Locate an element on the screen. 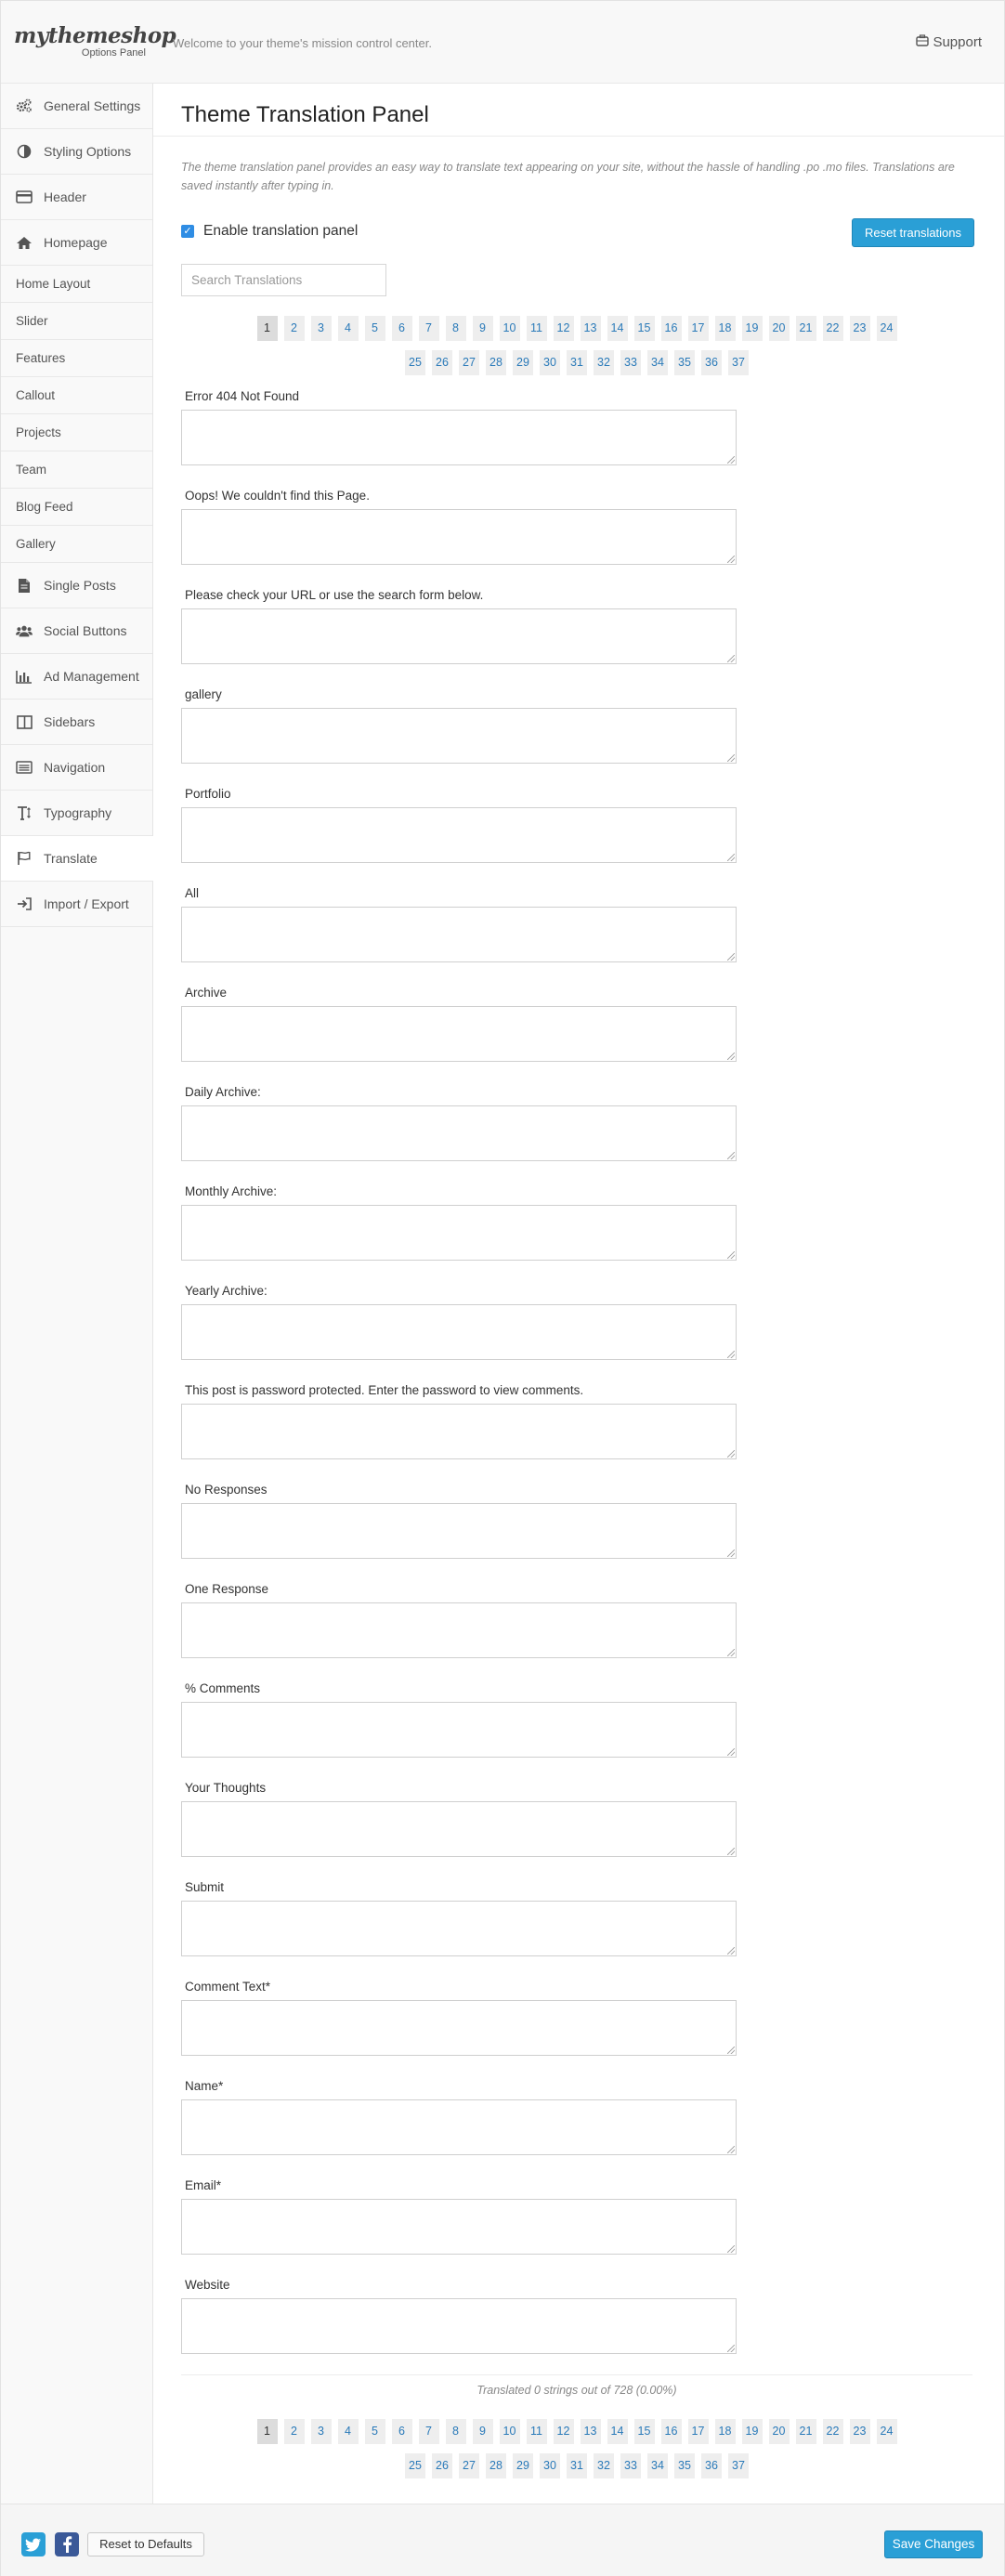 The width and height of the screenshot is (1005, 2576). twitter-icon is located at coordinates (33, 2544).